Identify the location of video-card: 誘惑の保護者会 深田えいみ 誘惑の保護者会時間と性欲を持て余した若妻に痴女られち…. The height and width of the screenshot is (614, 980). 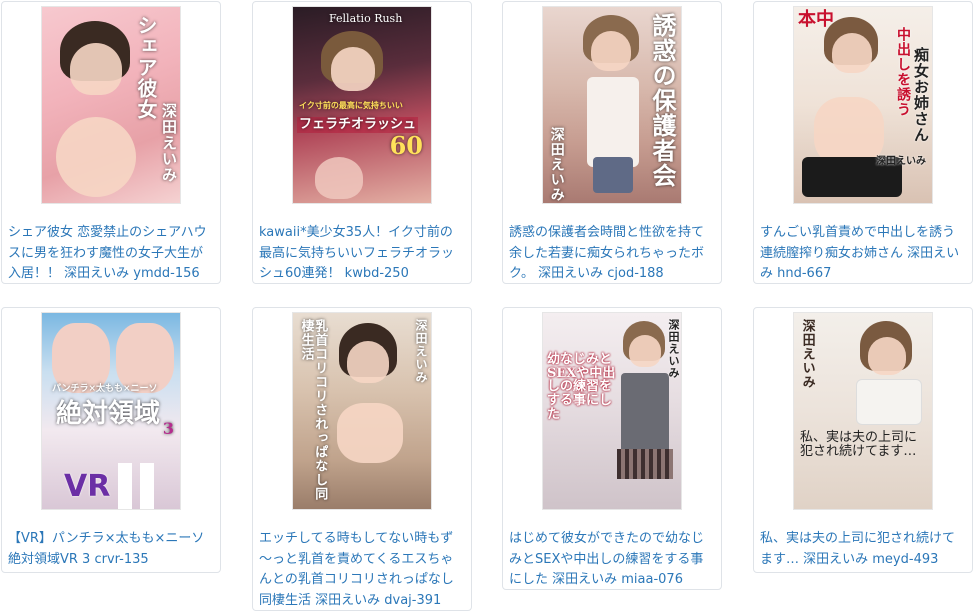
(612, 142).